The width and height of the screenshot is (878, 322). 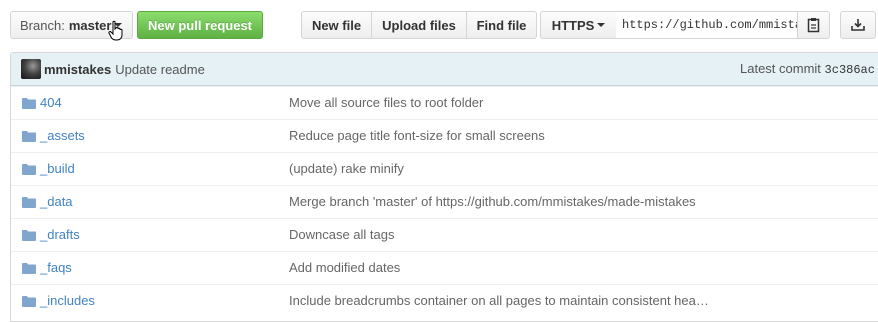 I want to click on branch-prefix: Branch:, so click(x=42, y=25).